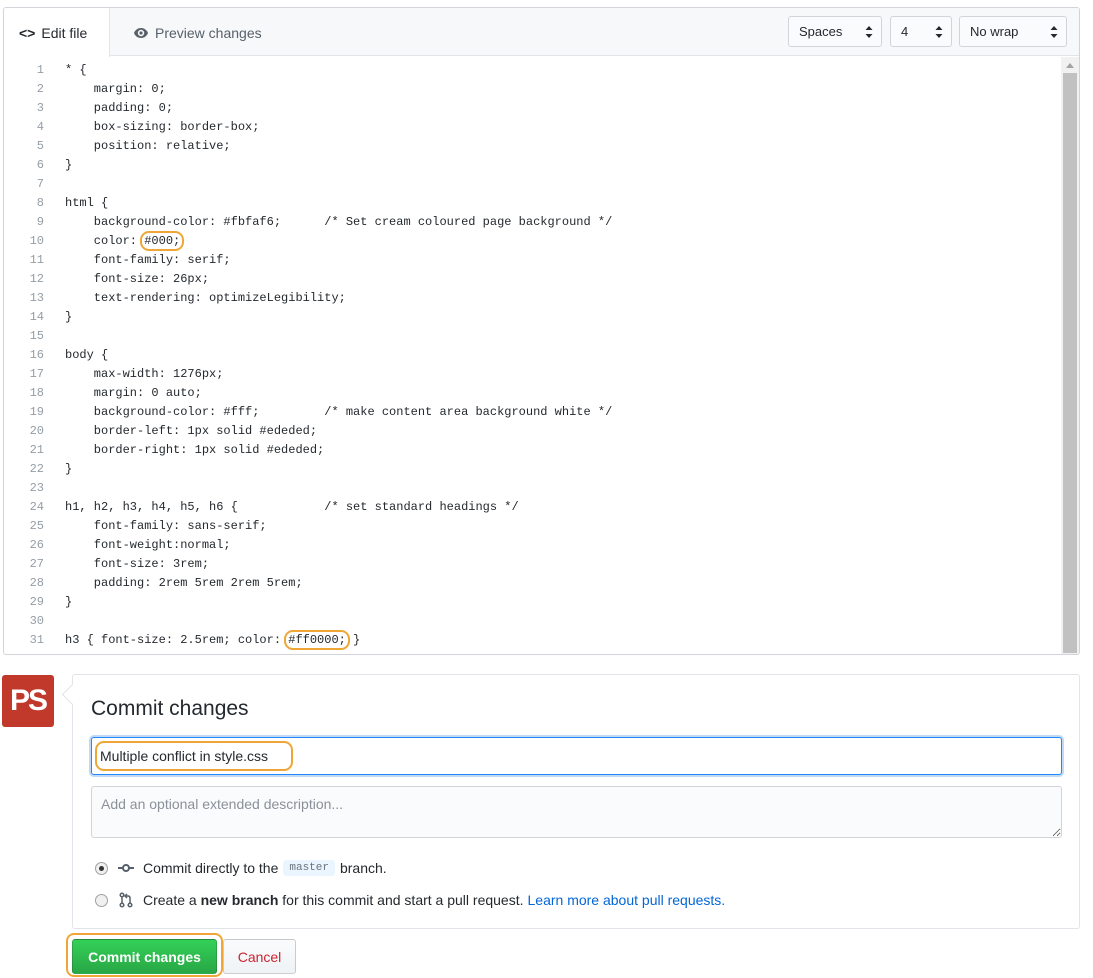  I want to click on code-line: 6}, so click(533, 165).